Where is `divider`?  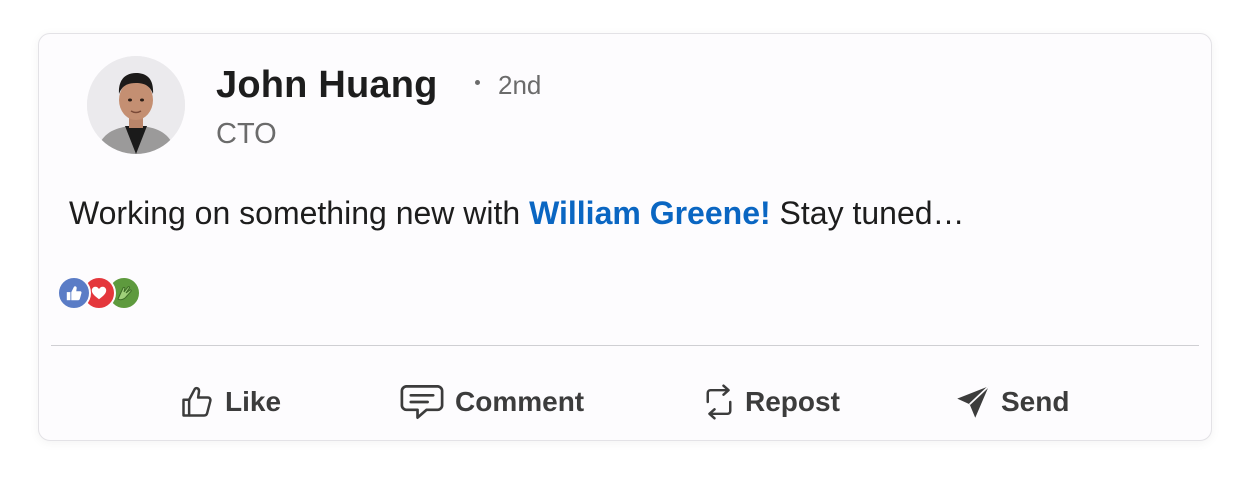
divider is located at coordinates (625, 345).